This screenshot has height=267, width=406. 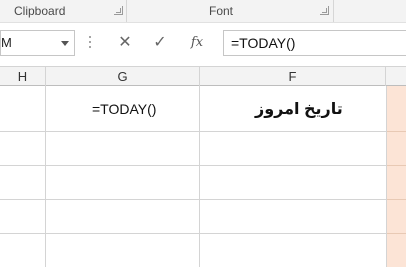 I want to click on clipboard-group-label: Clipboard, so click(x=40, y=11).